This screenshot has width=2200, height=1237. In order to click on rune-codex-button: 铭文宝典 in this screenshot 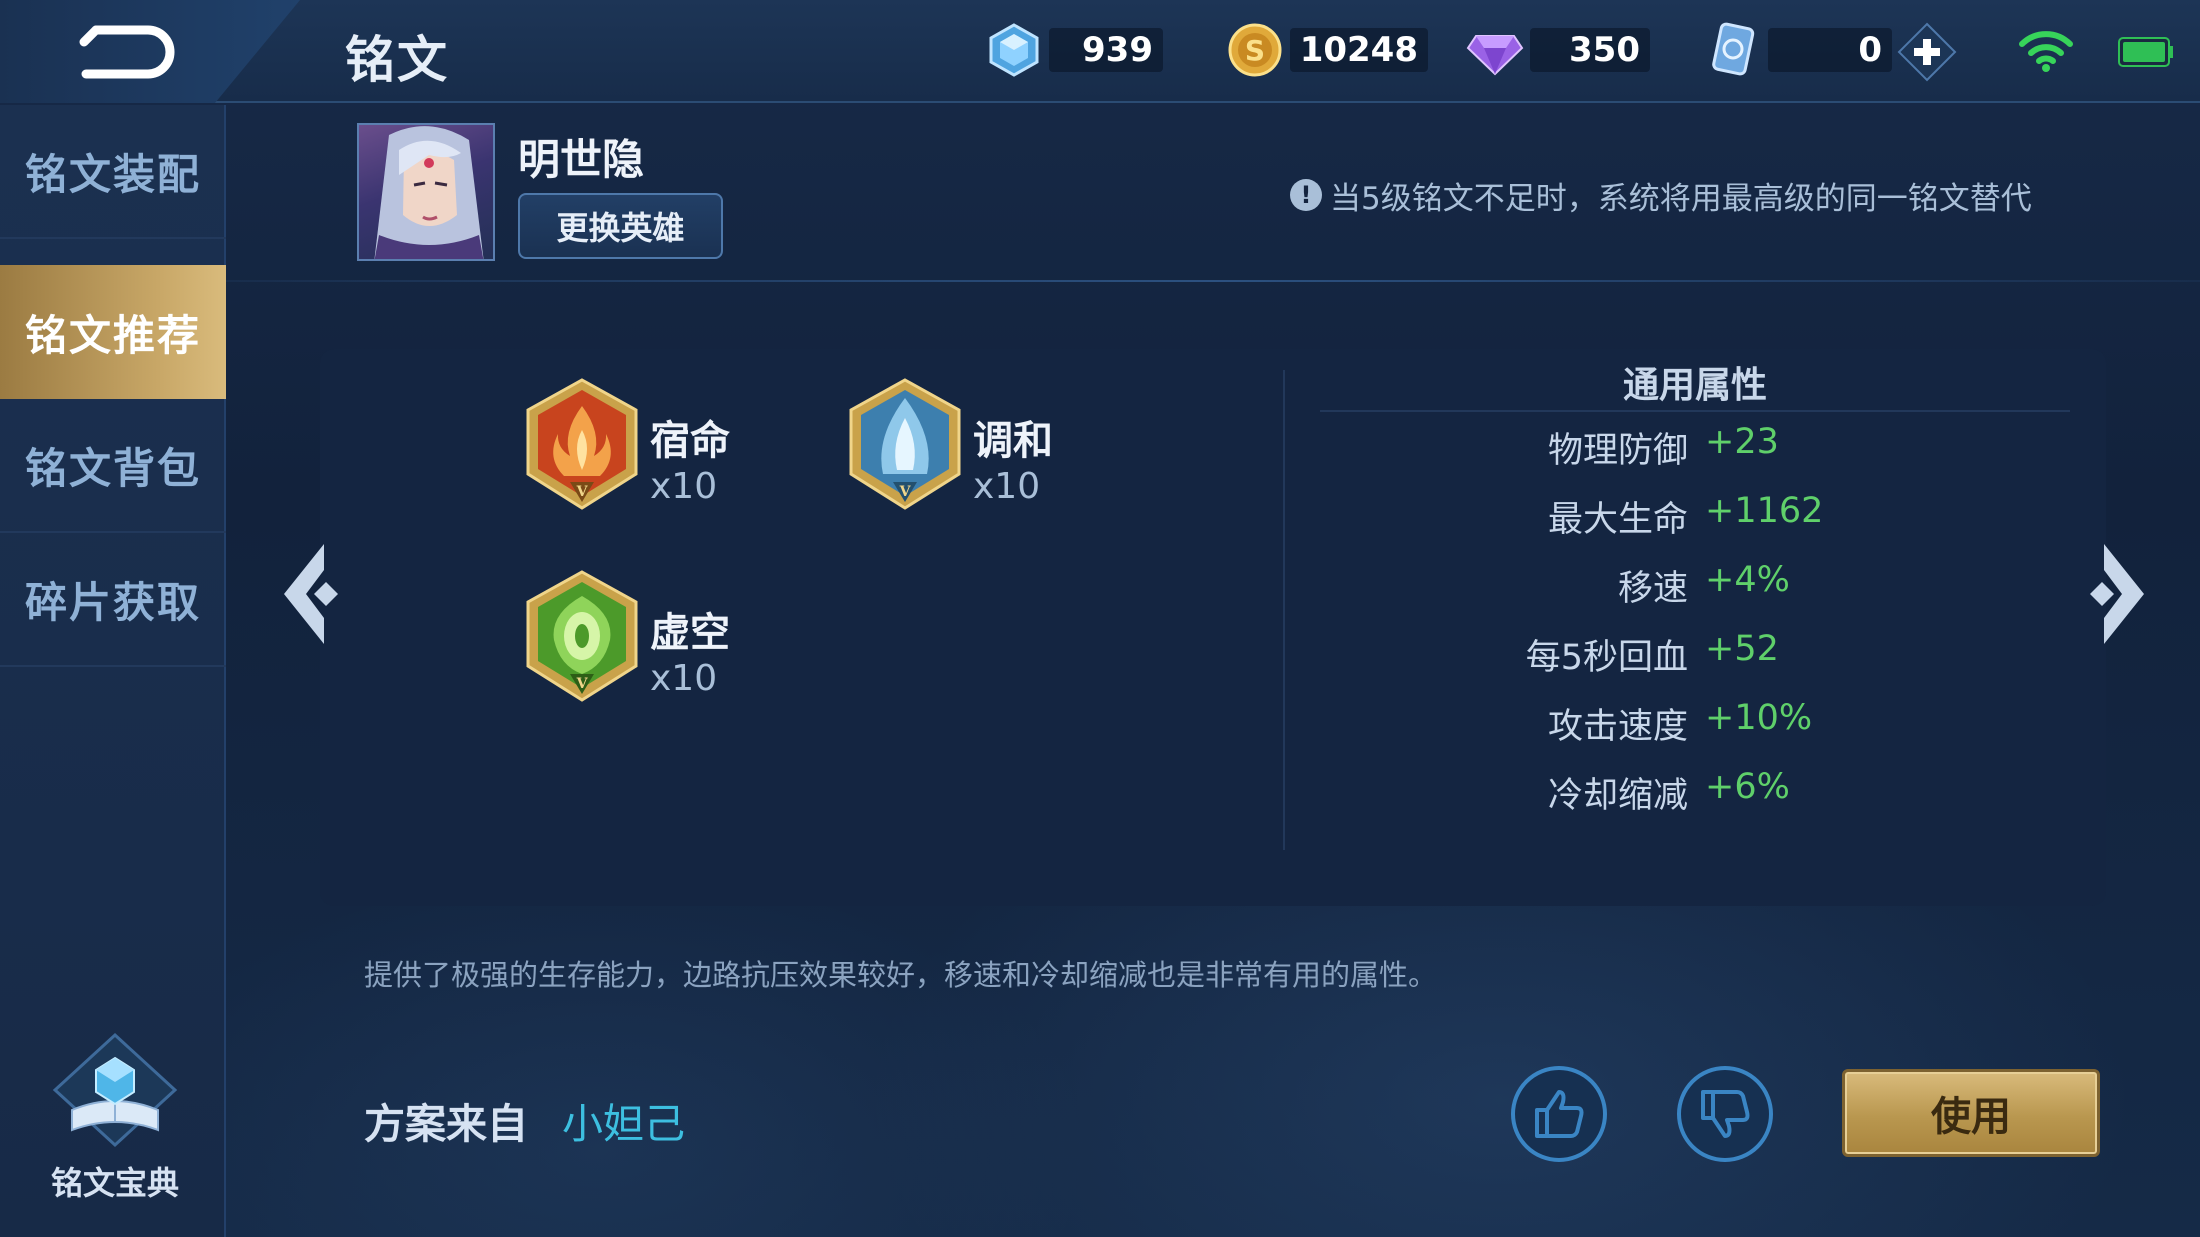, I will do `click(115, 1120)`.